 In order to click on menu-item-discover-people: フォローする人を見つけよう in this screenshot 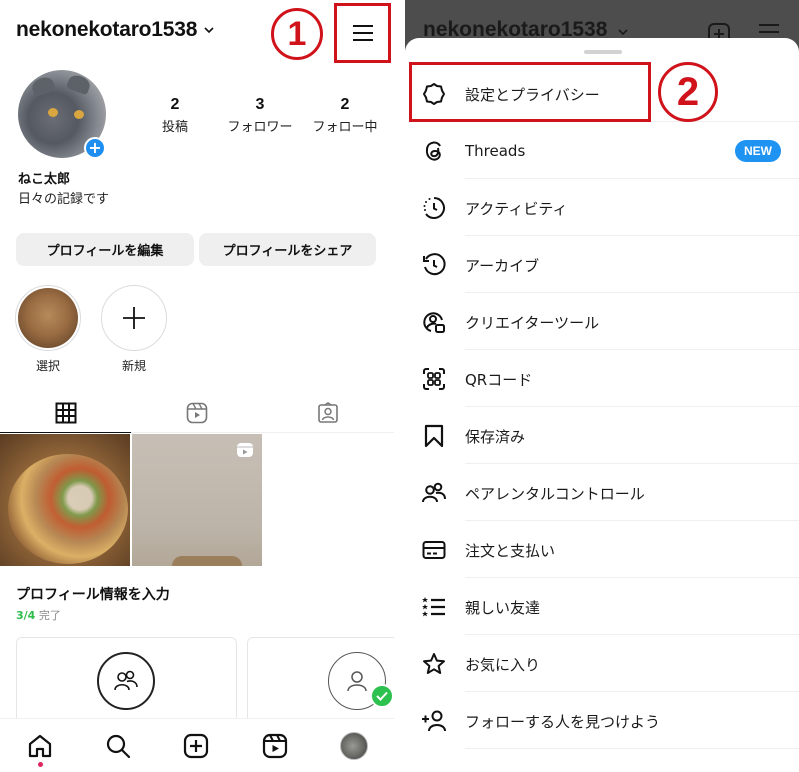, I will do `click(602, 721)`.